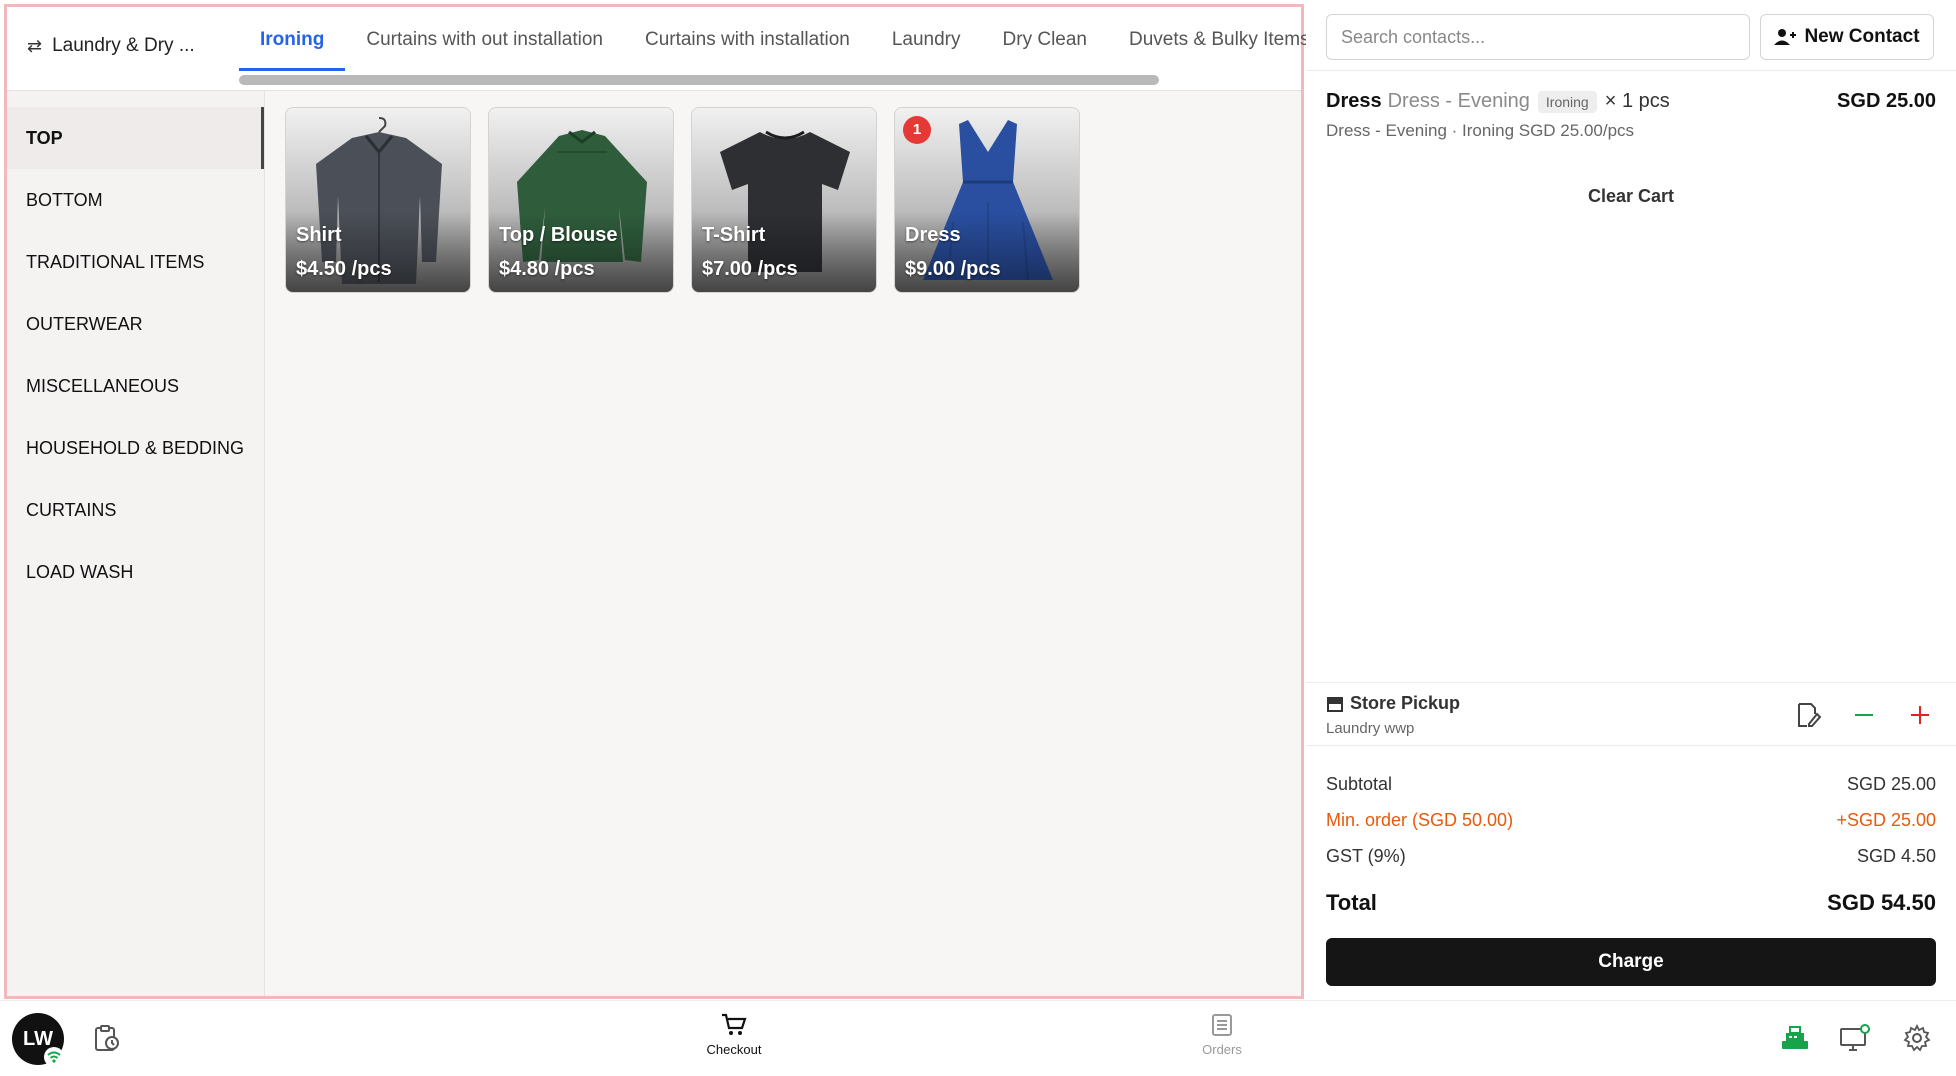  I want to click on nav-orders: Orders, so click(1222, 1035).